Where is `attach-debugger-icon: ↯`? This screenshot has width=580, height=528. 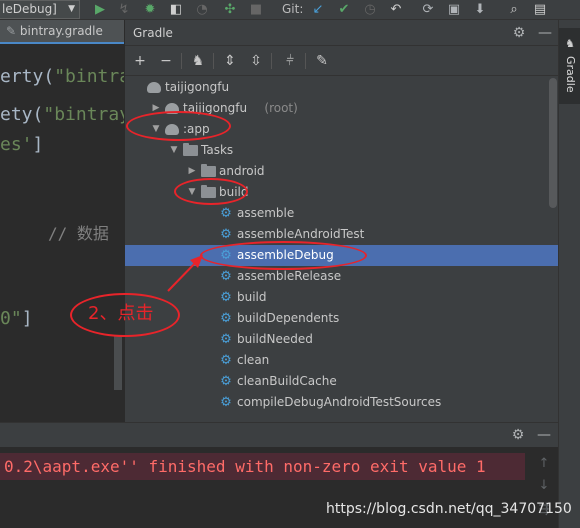 attach-debugger-icon: ↯ is located at coordinates (124, 9).